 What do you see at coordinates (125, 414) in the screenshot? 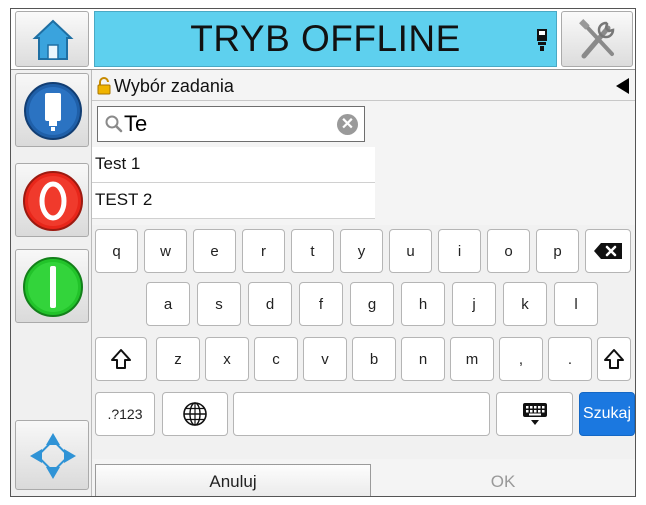
I see `symbols-key: .?123` at bounding box center [125, 414].